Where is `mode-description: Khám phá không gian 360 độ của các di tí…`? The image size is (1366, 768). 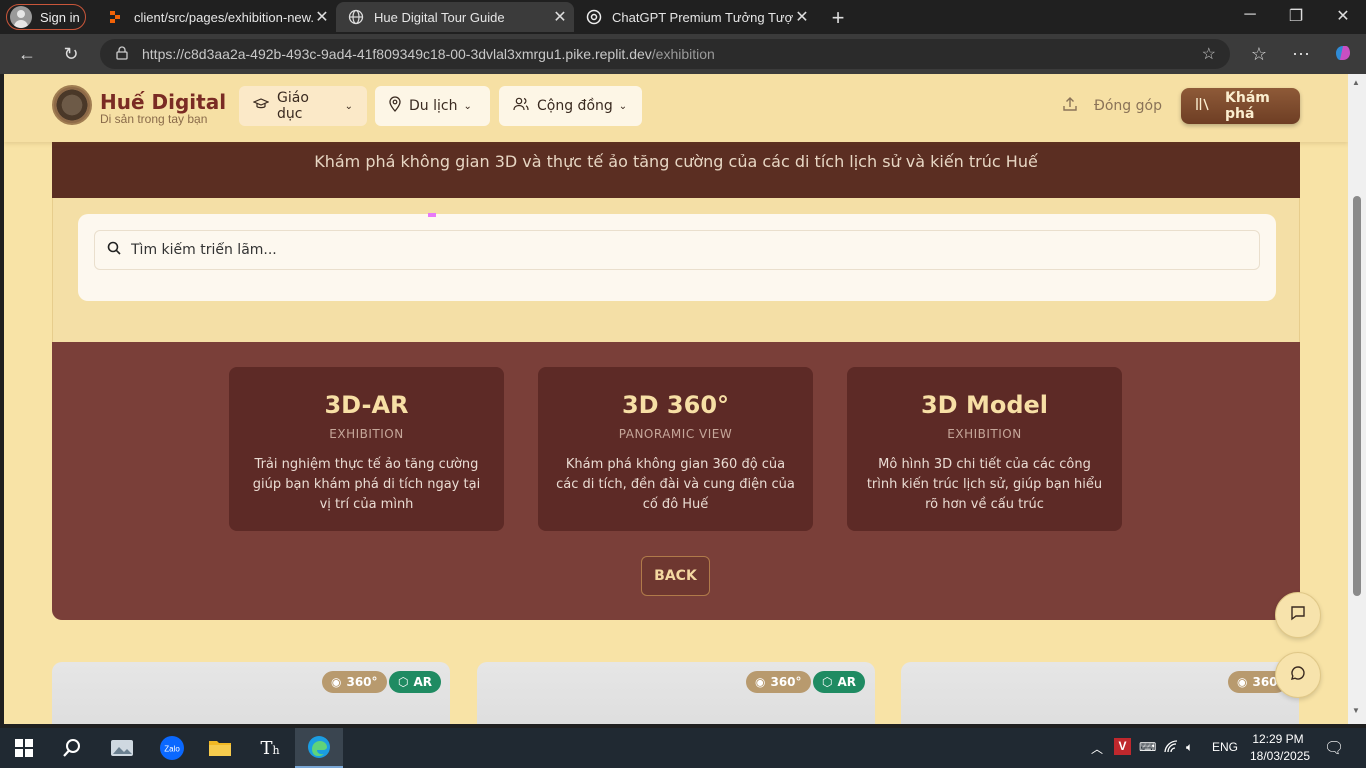
mode-description: Khám phá không gian 360 độ của các di tí… is located at coordinates (675, 484).